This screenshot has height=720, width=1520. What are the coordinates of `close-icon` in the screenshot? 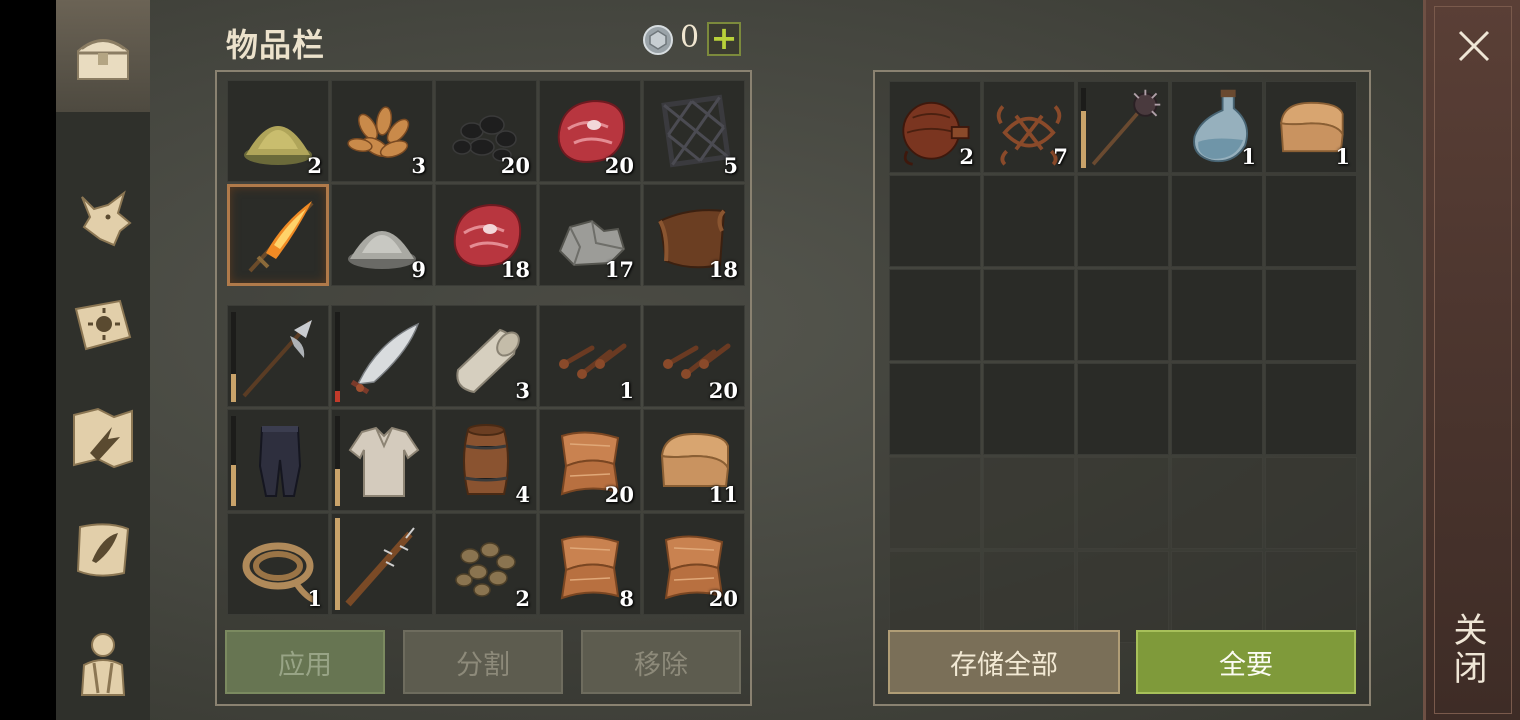 It's located at (1474, 46).